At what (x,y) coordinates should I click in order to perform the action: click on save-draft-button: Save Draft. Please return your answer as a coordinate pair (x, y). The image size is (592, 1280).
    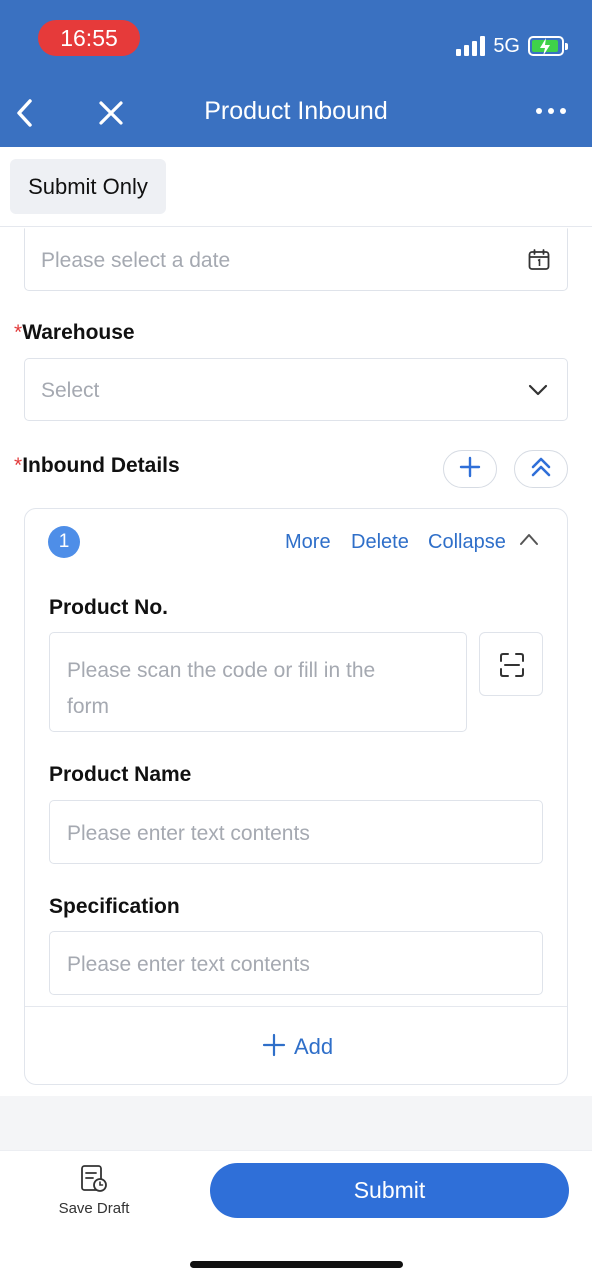
    Looking at the image, I should click on (94, 1193).